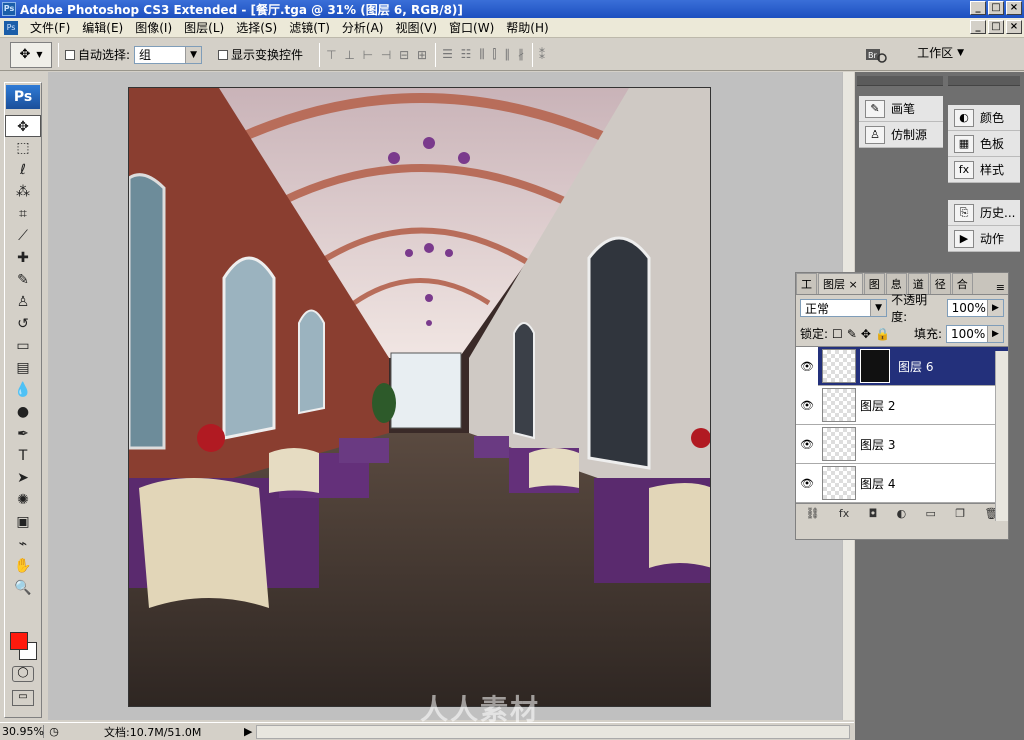  What do you see at coordinates (813, 513) in the screenshot?
I see `link-icon: ⛓` at bounding box center [813, 513].